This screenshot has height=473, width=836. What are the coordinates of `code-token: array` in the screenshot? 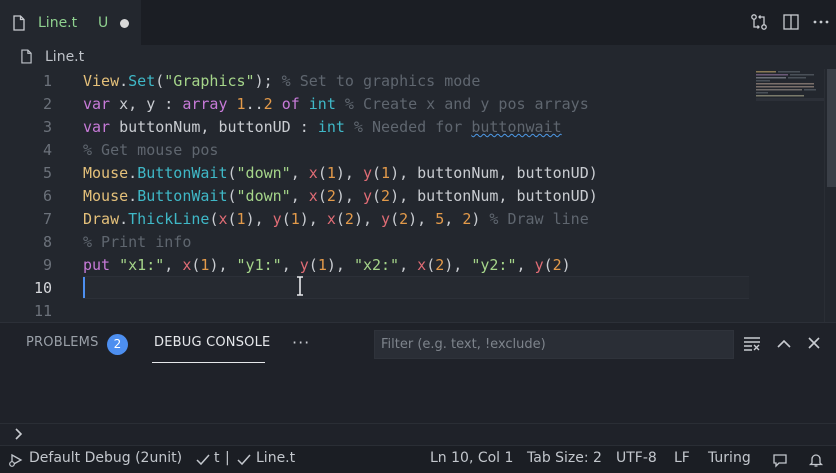 It's located at (205, 104).